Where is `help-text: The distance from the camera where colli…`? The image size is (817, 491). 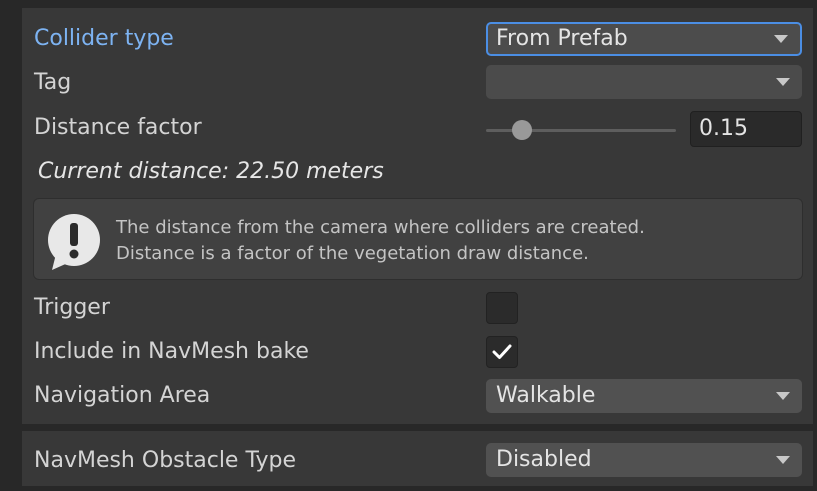
help-text: The distance from the camera where colli… is located at coordinates (380, 241).